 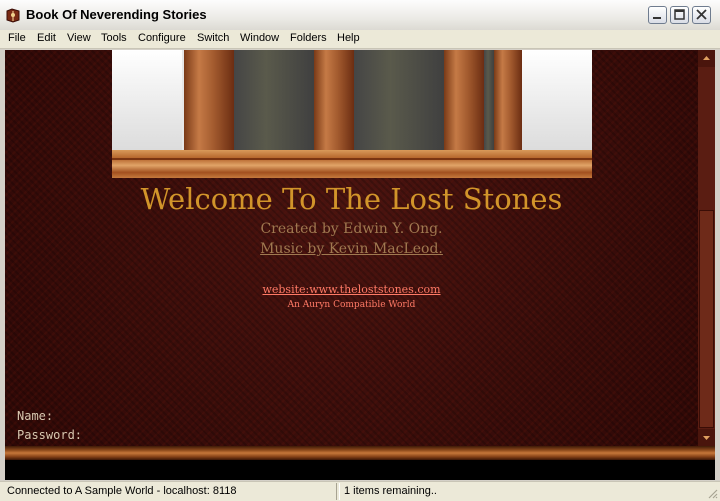 I want to click on created-by-text: Created by Edwin Y. Ong., so click(x=351, y=229).